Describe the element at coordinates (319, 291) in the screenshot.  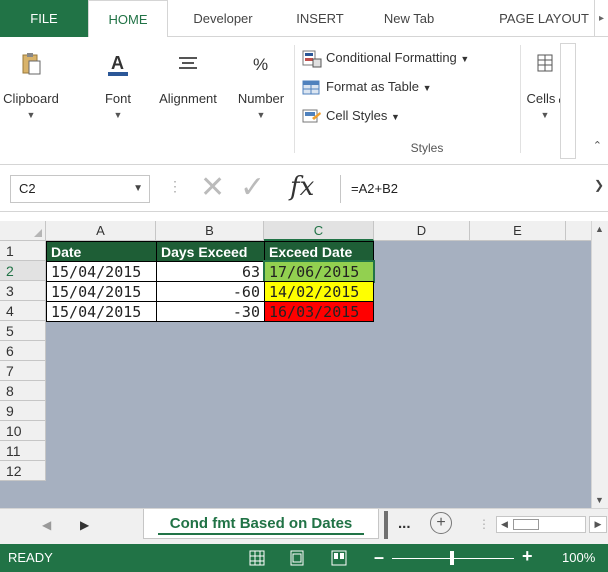
I see `exceed-date-cell: 14/02/2015` at that location.